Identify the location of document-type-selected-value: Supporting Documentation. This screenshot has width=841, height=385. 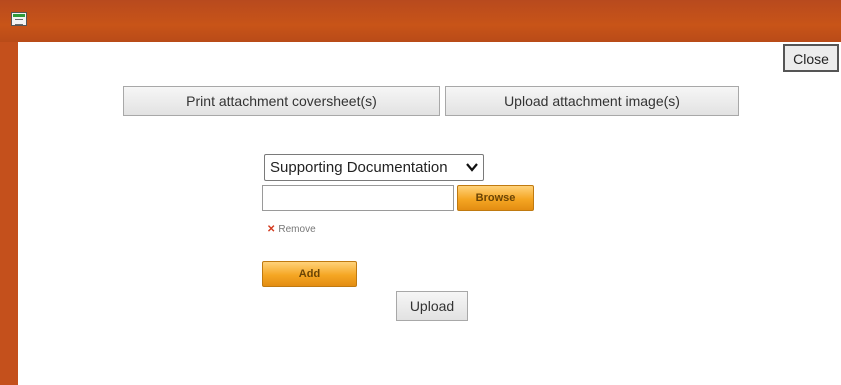
(359, 167).